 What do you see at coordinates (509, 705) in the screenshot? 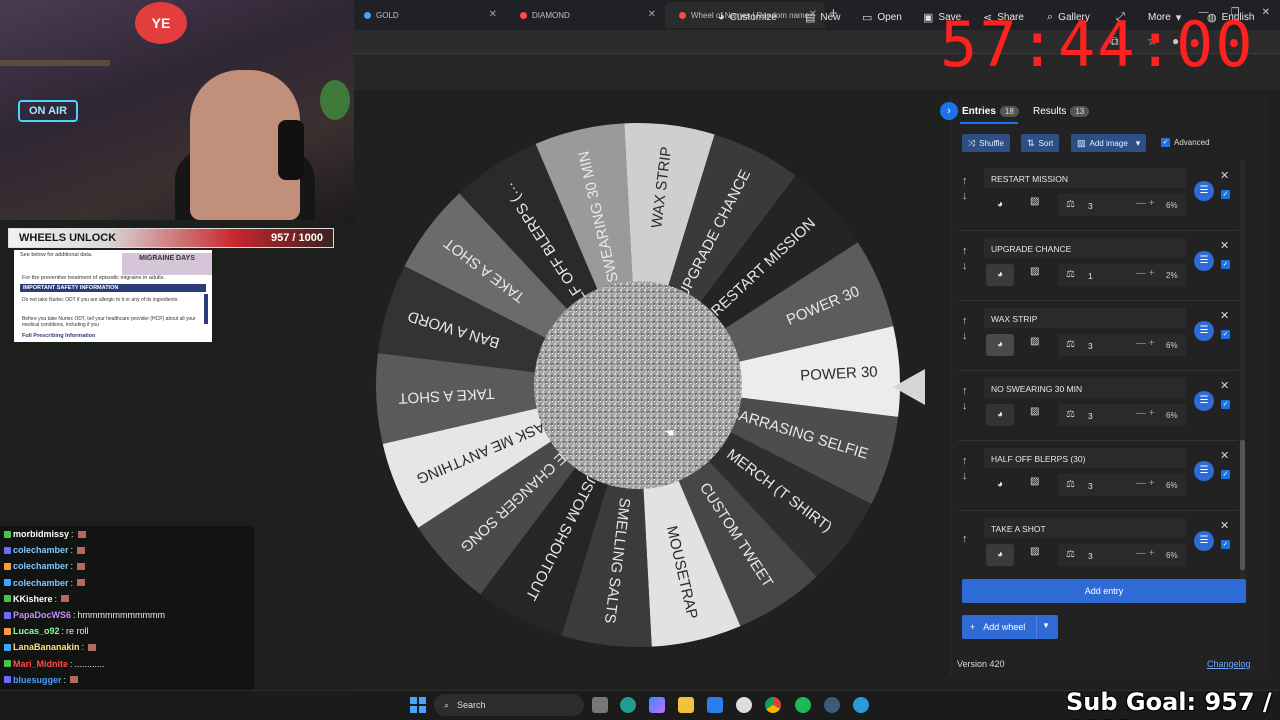
I see `taskbar-search: ⌕ Search` at bounding box center [509, 705].